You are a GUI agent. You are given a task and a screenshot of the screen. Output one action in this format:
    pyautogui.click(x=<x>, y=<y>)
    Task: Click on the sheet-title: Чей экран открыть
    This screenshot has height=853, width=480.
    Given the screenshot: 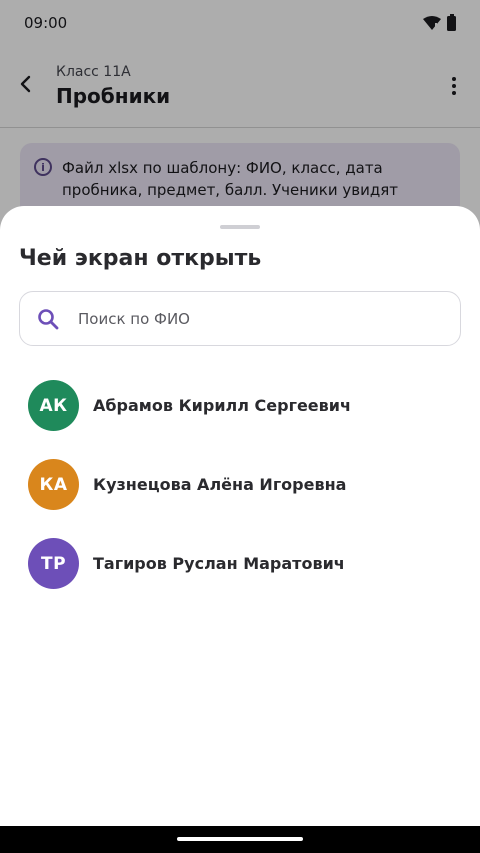 What is the action you would take?
    pyautogui.click(x=140, y=258)
    